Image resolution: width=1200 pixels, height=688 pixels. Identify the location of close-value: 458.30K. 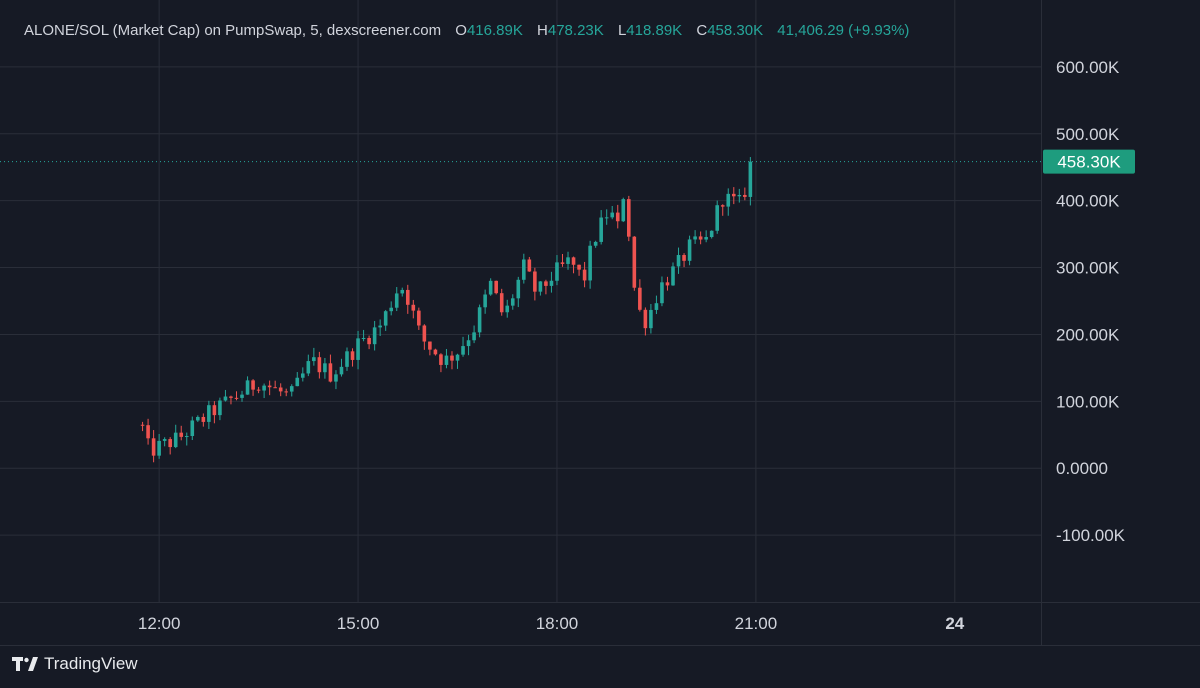
(735, 30).